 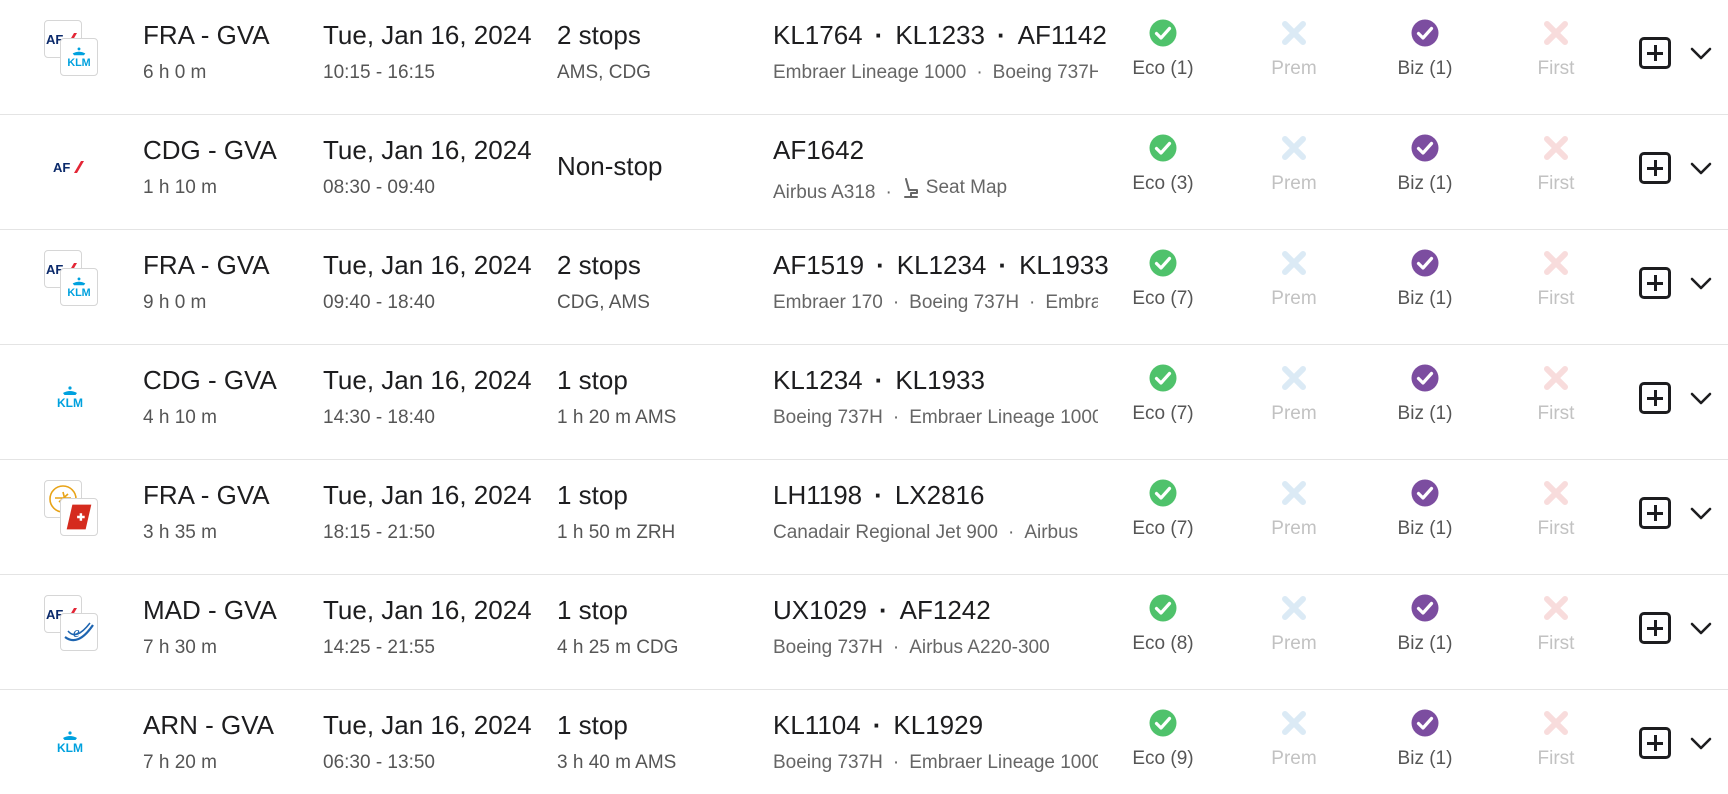 I want to click on aircraft-list: Embraer Lineage 1000 · Boeing 737H, so click(x=935, y=73).